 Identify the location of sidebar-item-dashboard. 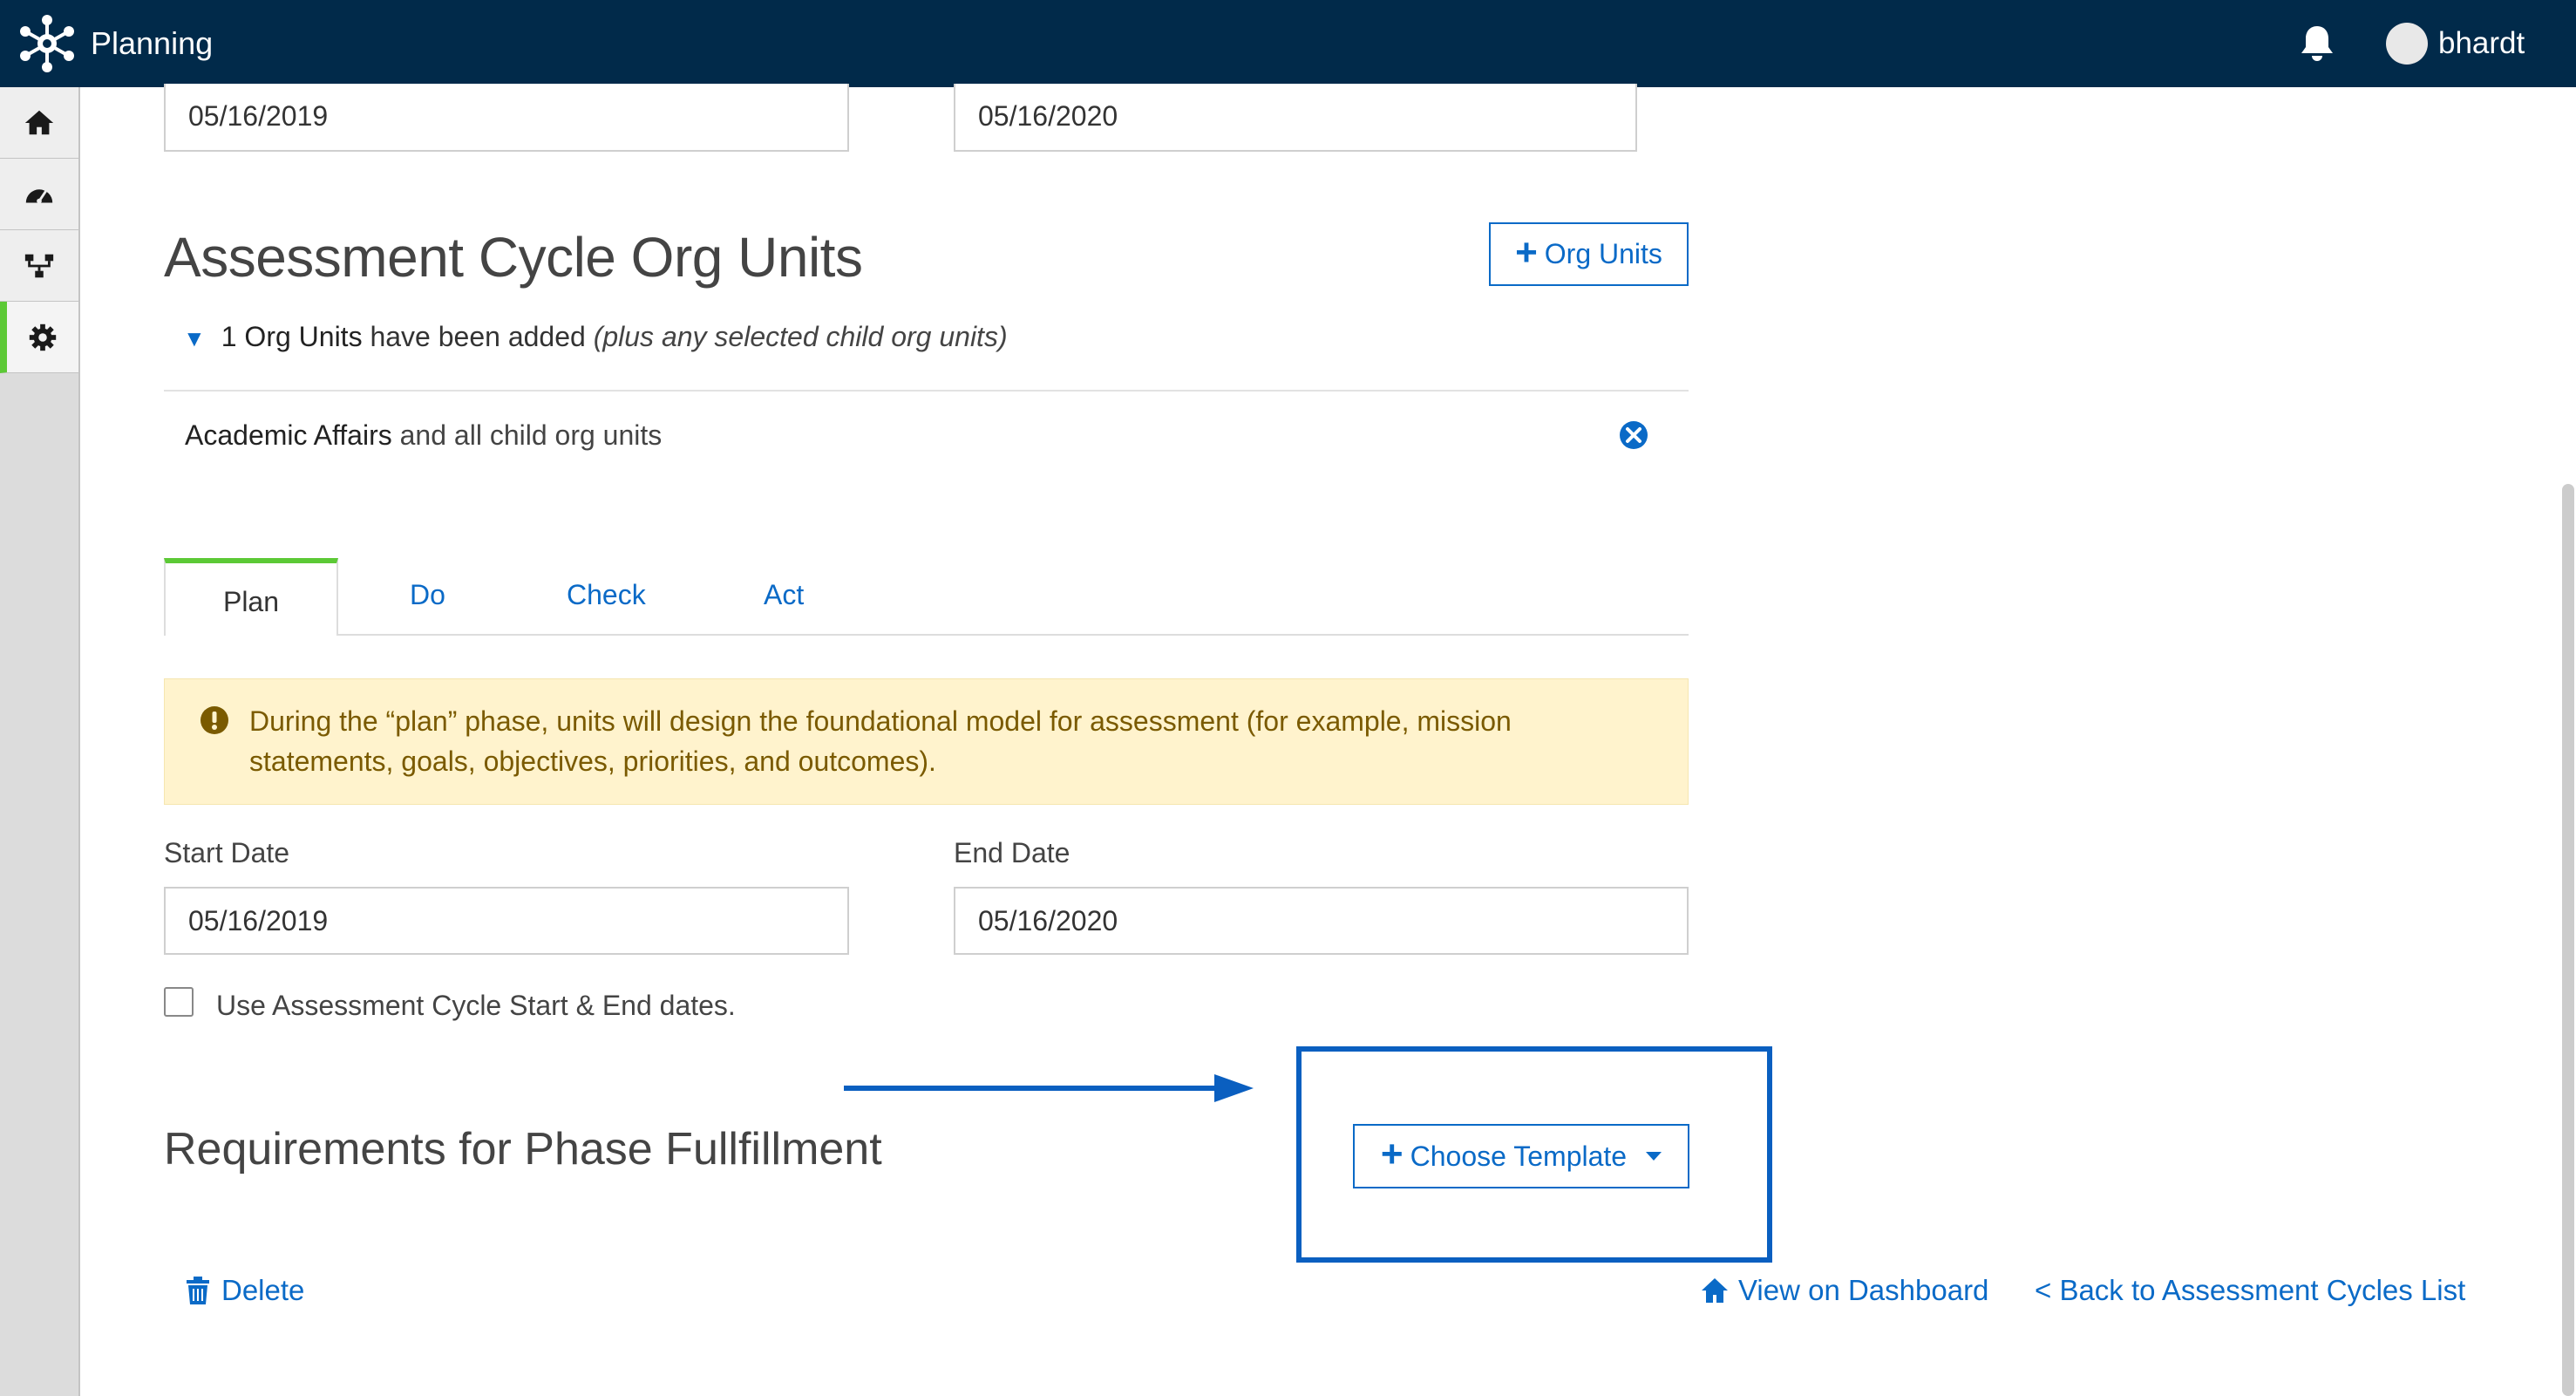
(39, 194).